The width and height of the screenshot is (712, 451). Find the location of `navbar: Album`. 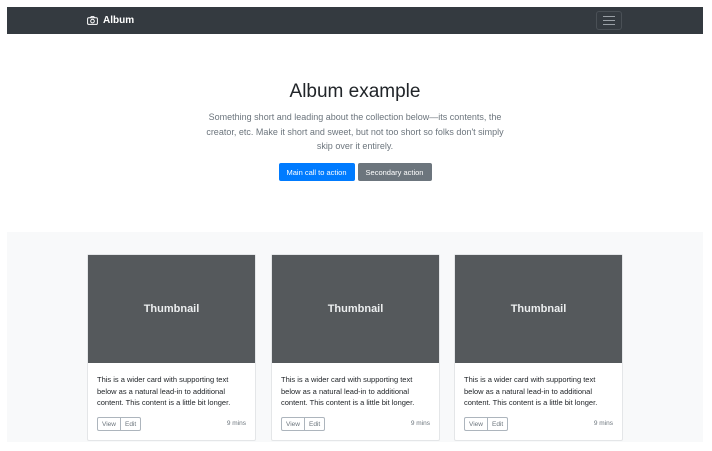

navbar: Album is located at coordinates (355, 20).